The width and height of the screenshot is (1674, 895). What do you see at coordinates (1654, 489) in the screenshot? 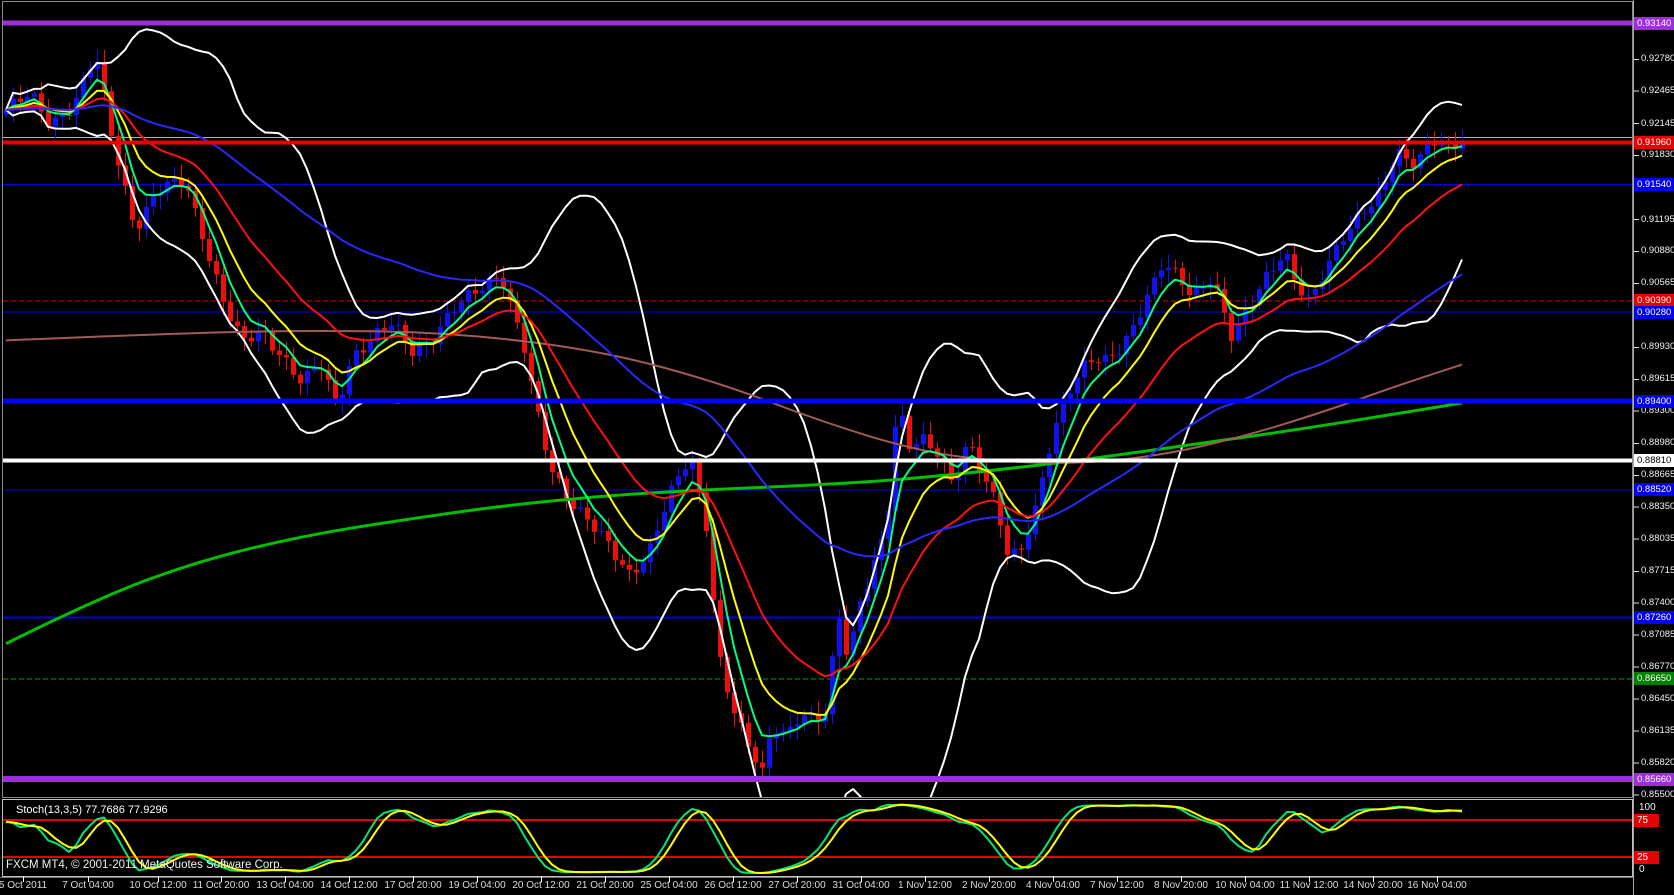
I see `price-badge-0.88520: 0.88520` at bounding box center [1654, 489].